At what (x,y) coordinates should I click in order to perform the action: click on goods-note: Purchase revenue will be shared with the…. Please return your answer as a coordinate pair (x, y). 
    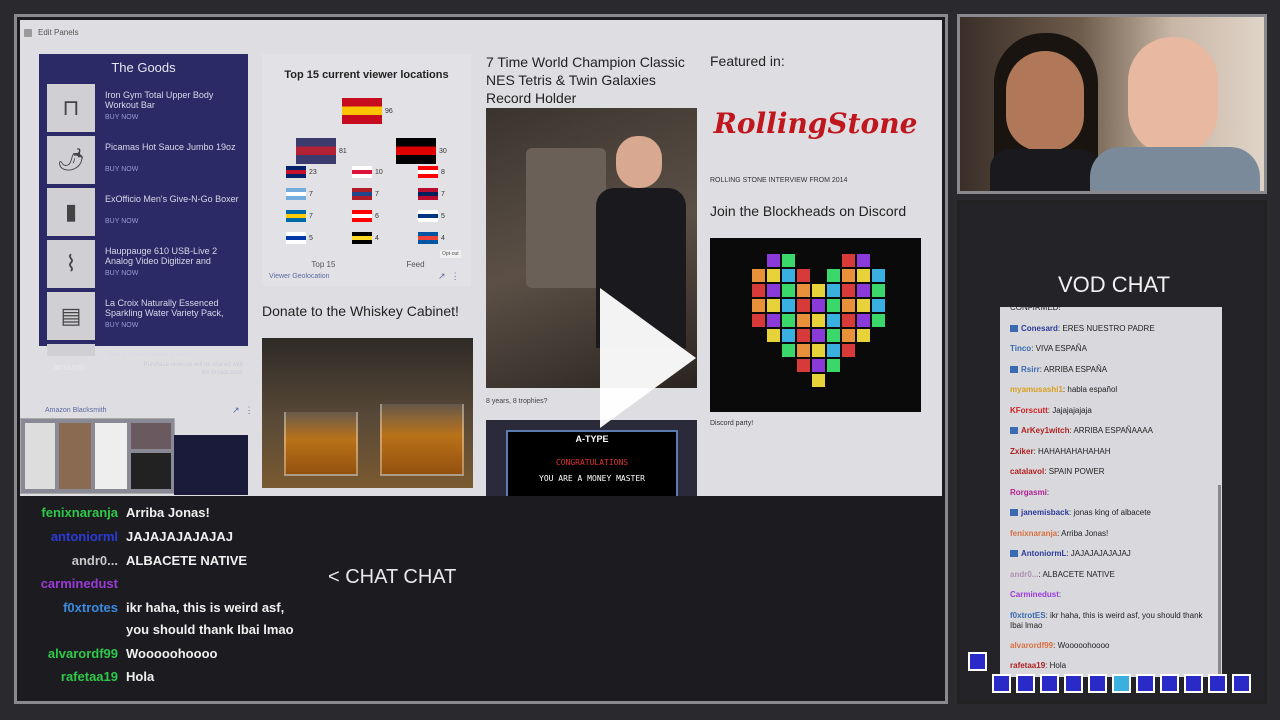
    Looking at the image, I should click on (193, 369).